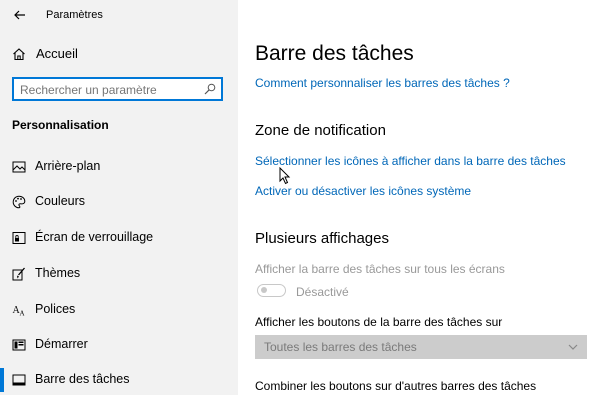  Describe the element at coordinates (19, 167) in the screenshot. I see `image-icon` at that location.